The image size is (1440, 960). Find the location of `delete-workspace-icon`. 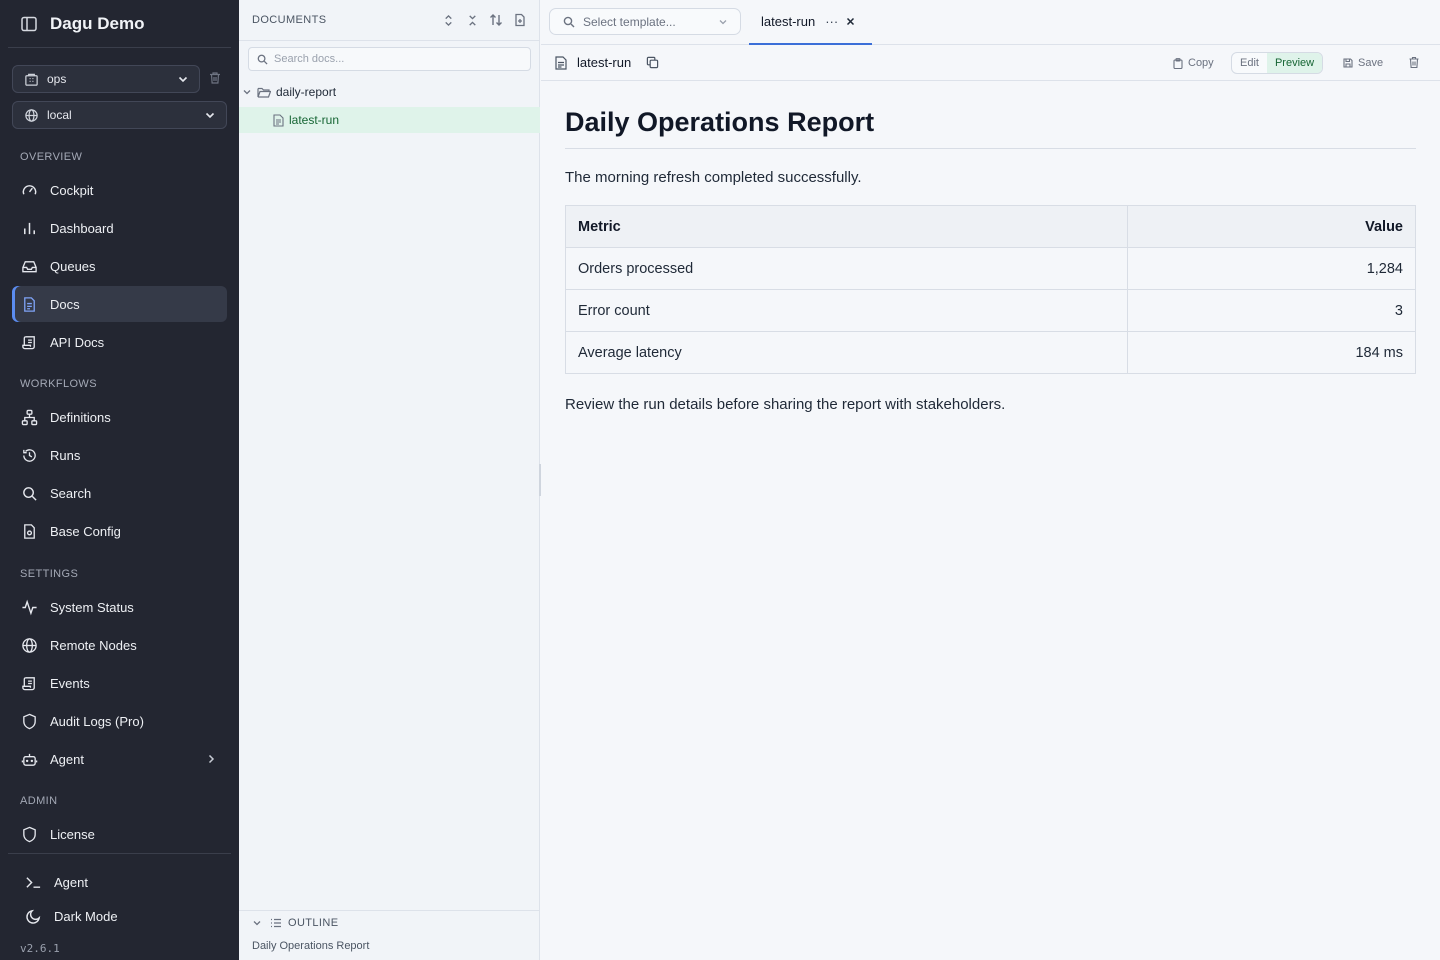

delete-workspace-icon is located at coordinates (215, 78).